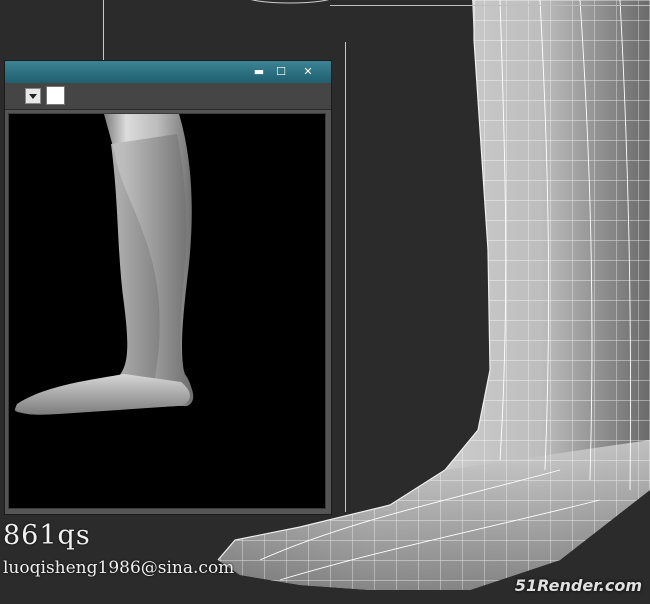 Image resolution: width=650 pixels, height=604 pixels. What do you see at coordinates (490, 5) in the screenshot?
I see `guide-line-horizontal` at bounding box center [490, 5].